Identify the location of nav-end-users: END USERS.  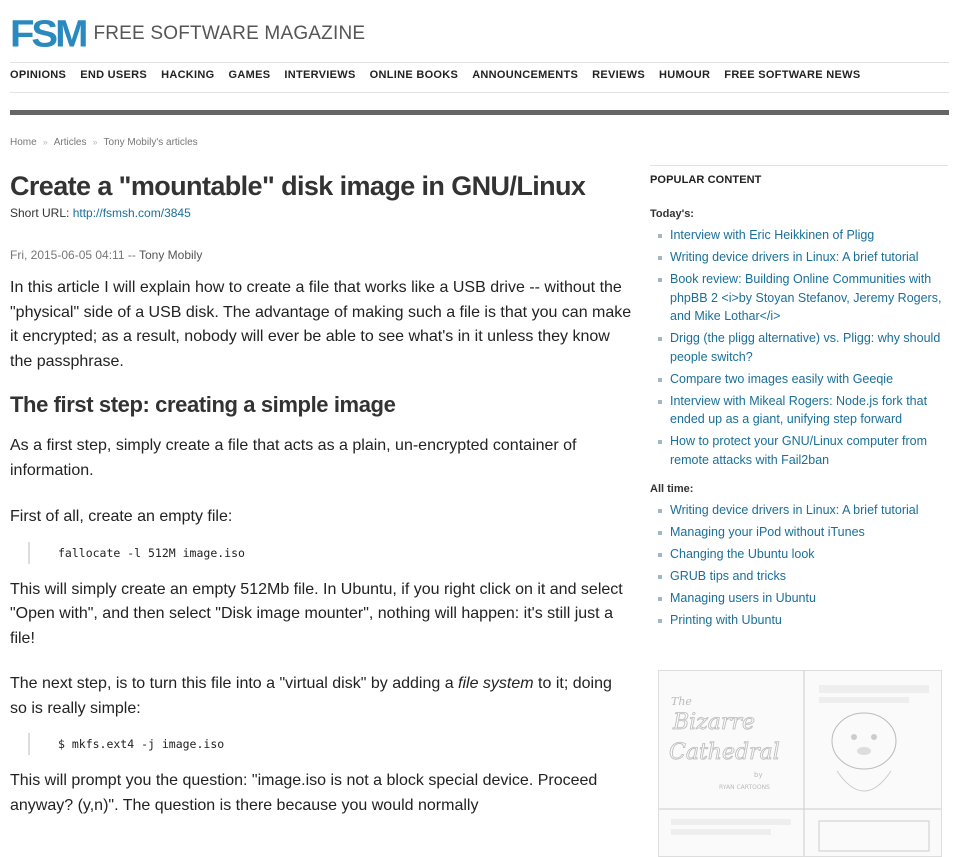
(113, 75).